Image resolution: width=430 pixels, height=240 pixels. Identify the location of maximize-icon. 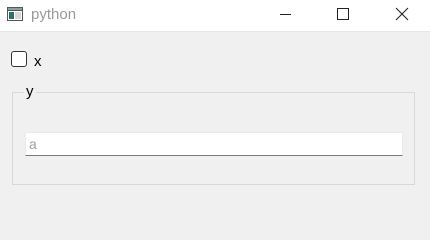
(343, 14).